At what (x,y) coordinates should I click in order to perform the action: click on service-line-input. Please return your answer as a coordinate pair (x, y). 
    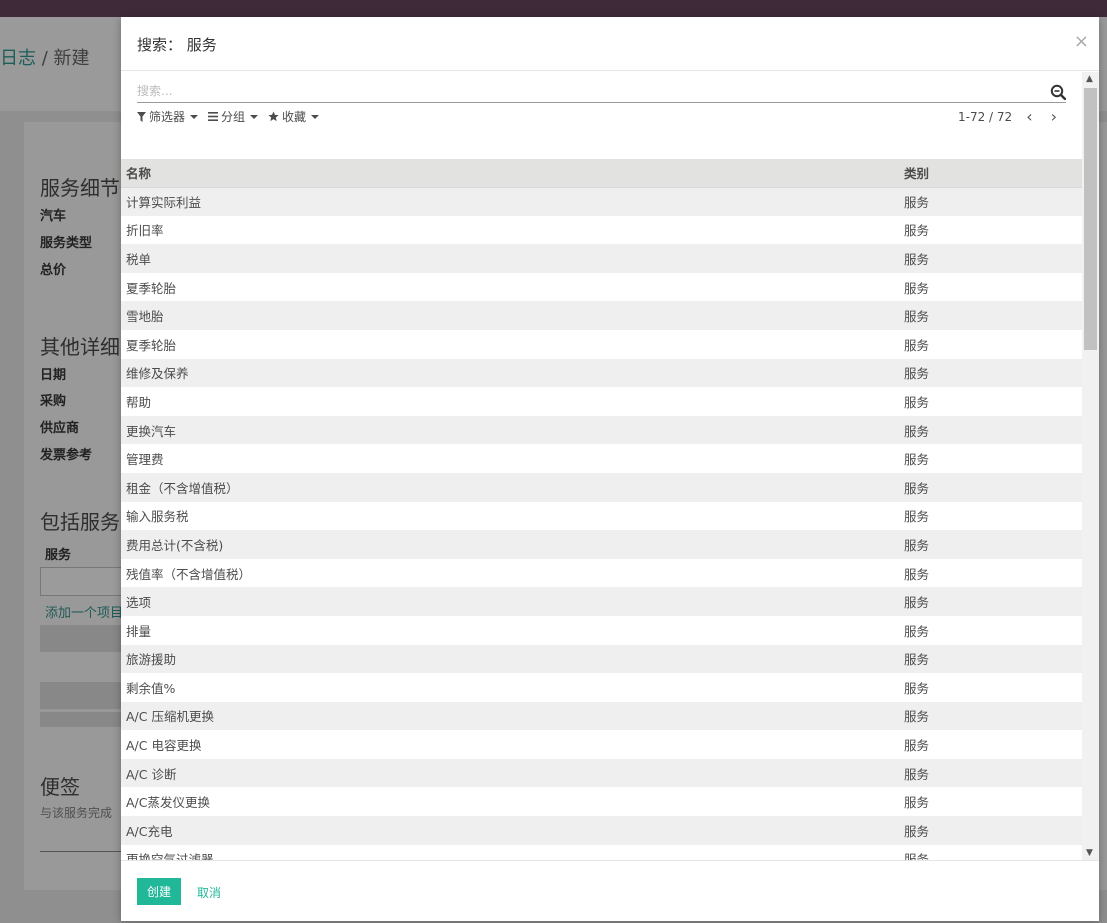
    Looking at the image, I should click on (85, 581).